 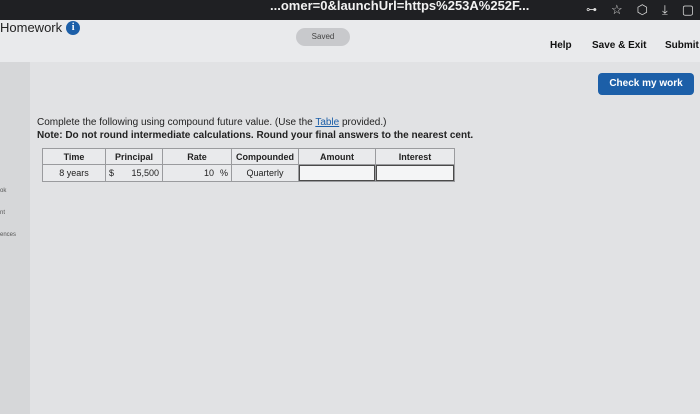 I want to click on time-cell: 8 years, so click(x=74, y=173).